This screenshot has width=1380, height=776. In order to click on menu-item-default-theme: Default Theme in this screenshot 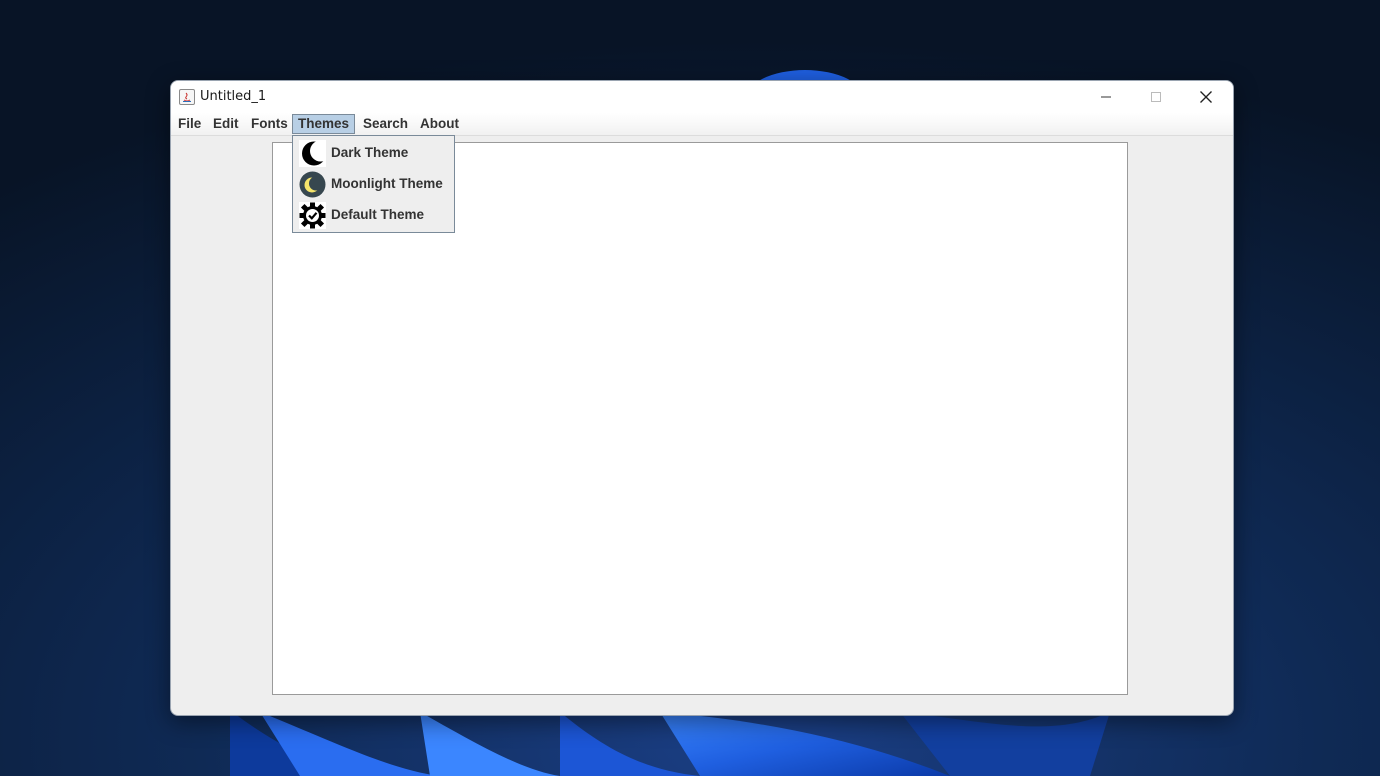, I will do `click(373, 214)`.